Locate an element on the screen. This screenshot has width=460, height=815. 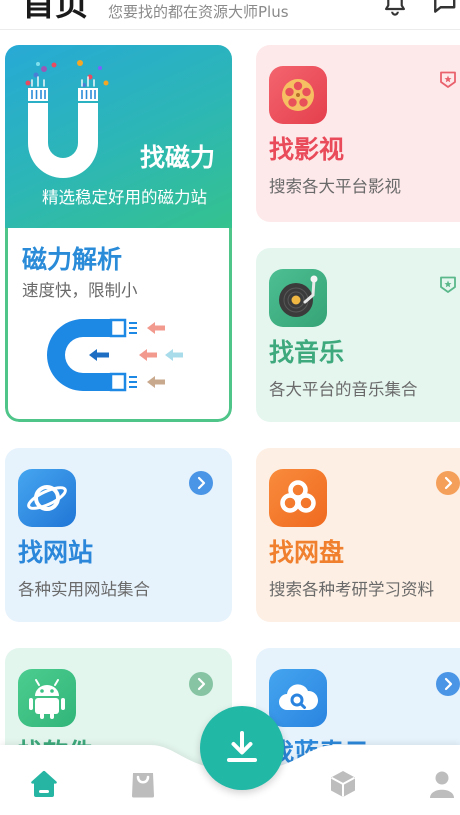
card-subtitle: 搜索各大平台影视 is located at coordinates (335, 186).